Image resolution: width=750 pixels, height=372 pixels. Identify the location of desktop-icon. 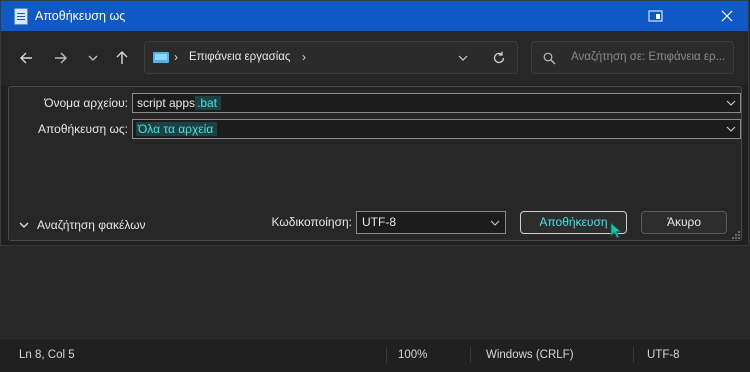
(161, 57).